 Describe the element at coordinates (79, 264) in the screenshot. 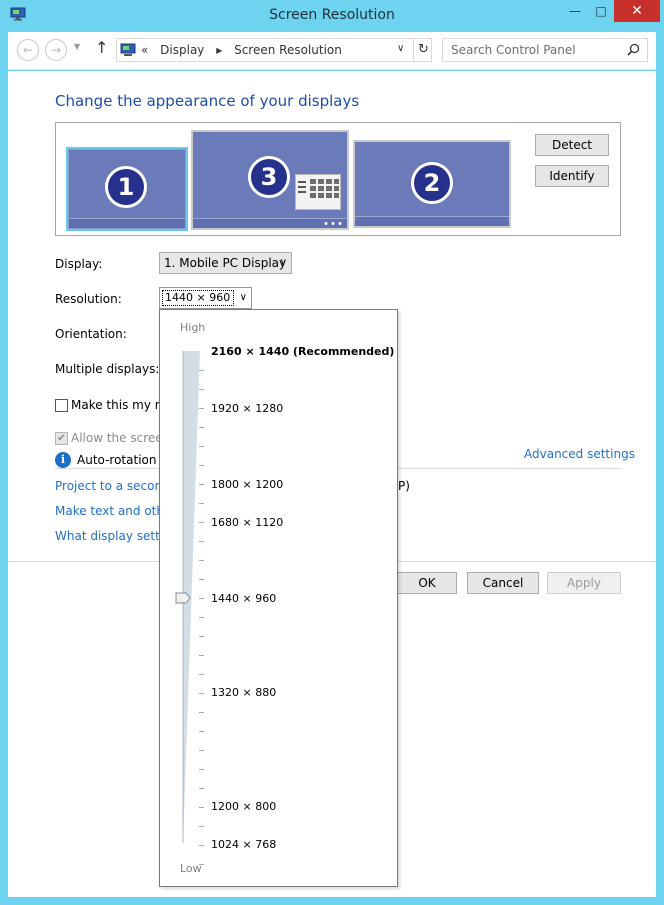

I see `display-label: Display:` at that location.